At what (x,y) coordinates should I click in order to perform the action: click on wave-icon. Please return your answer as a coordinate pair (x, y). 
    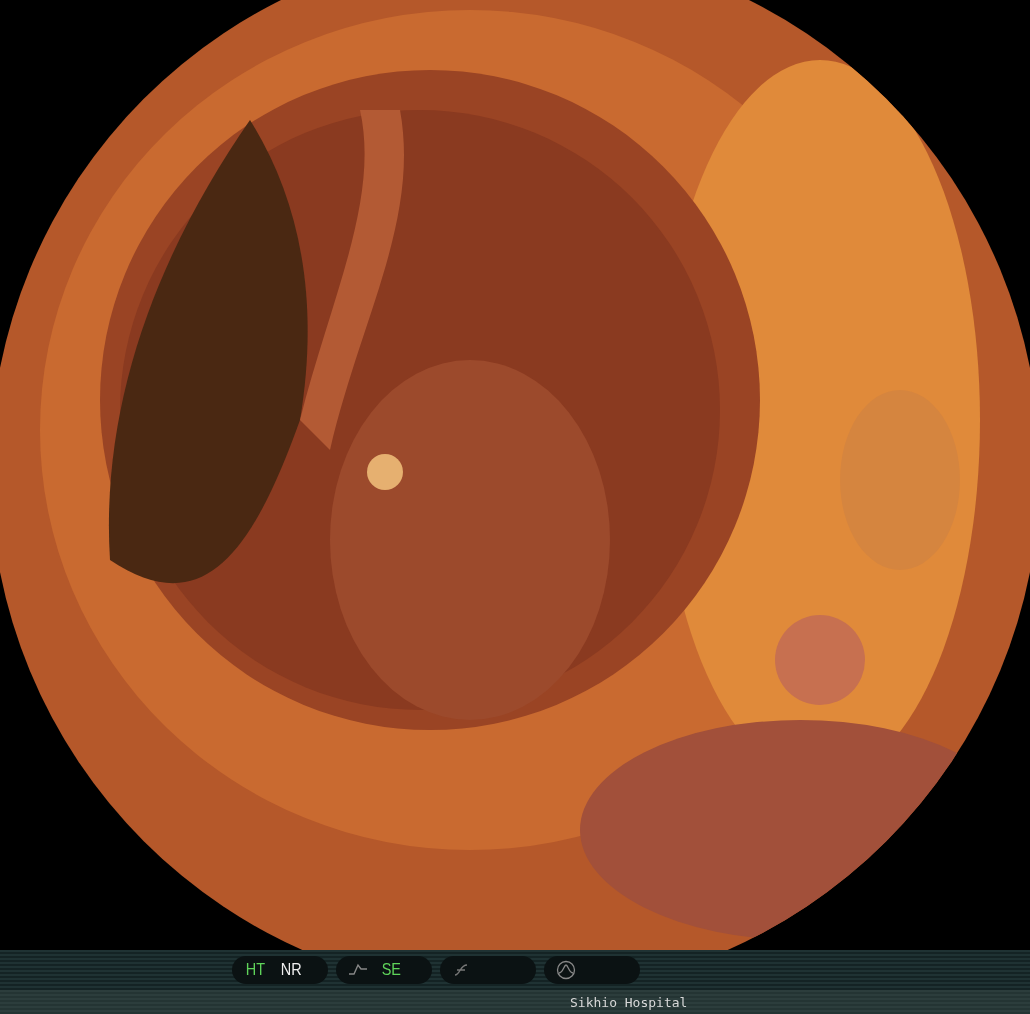
    Looking at the image, I should click on (566, 970).